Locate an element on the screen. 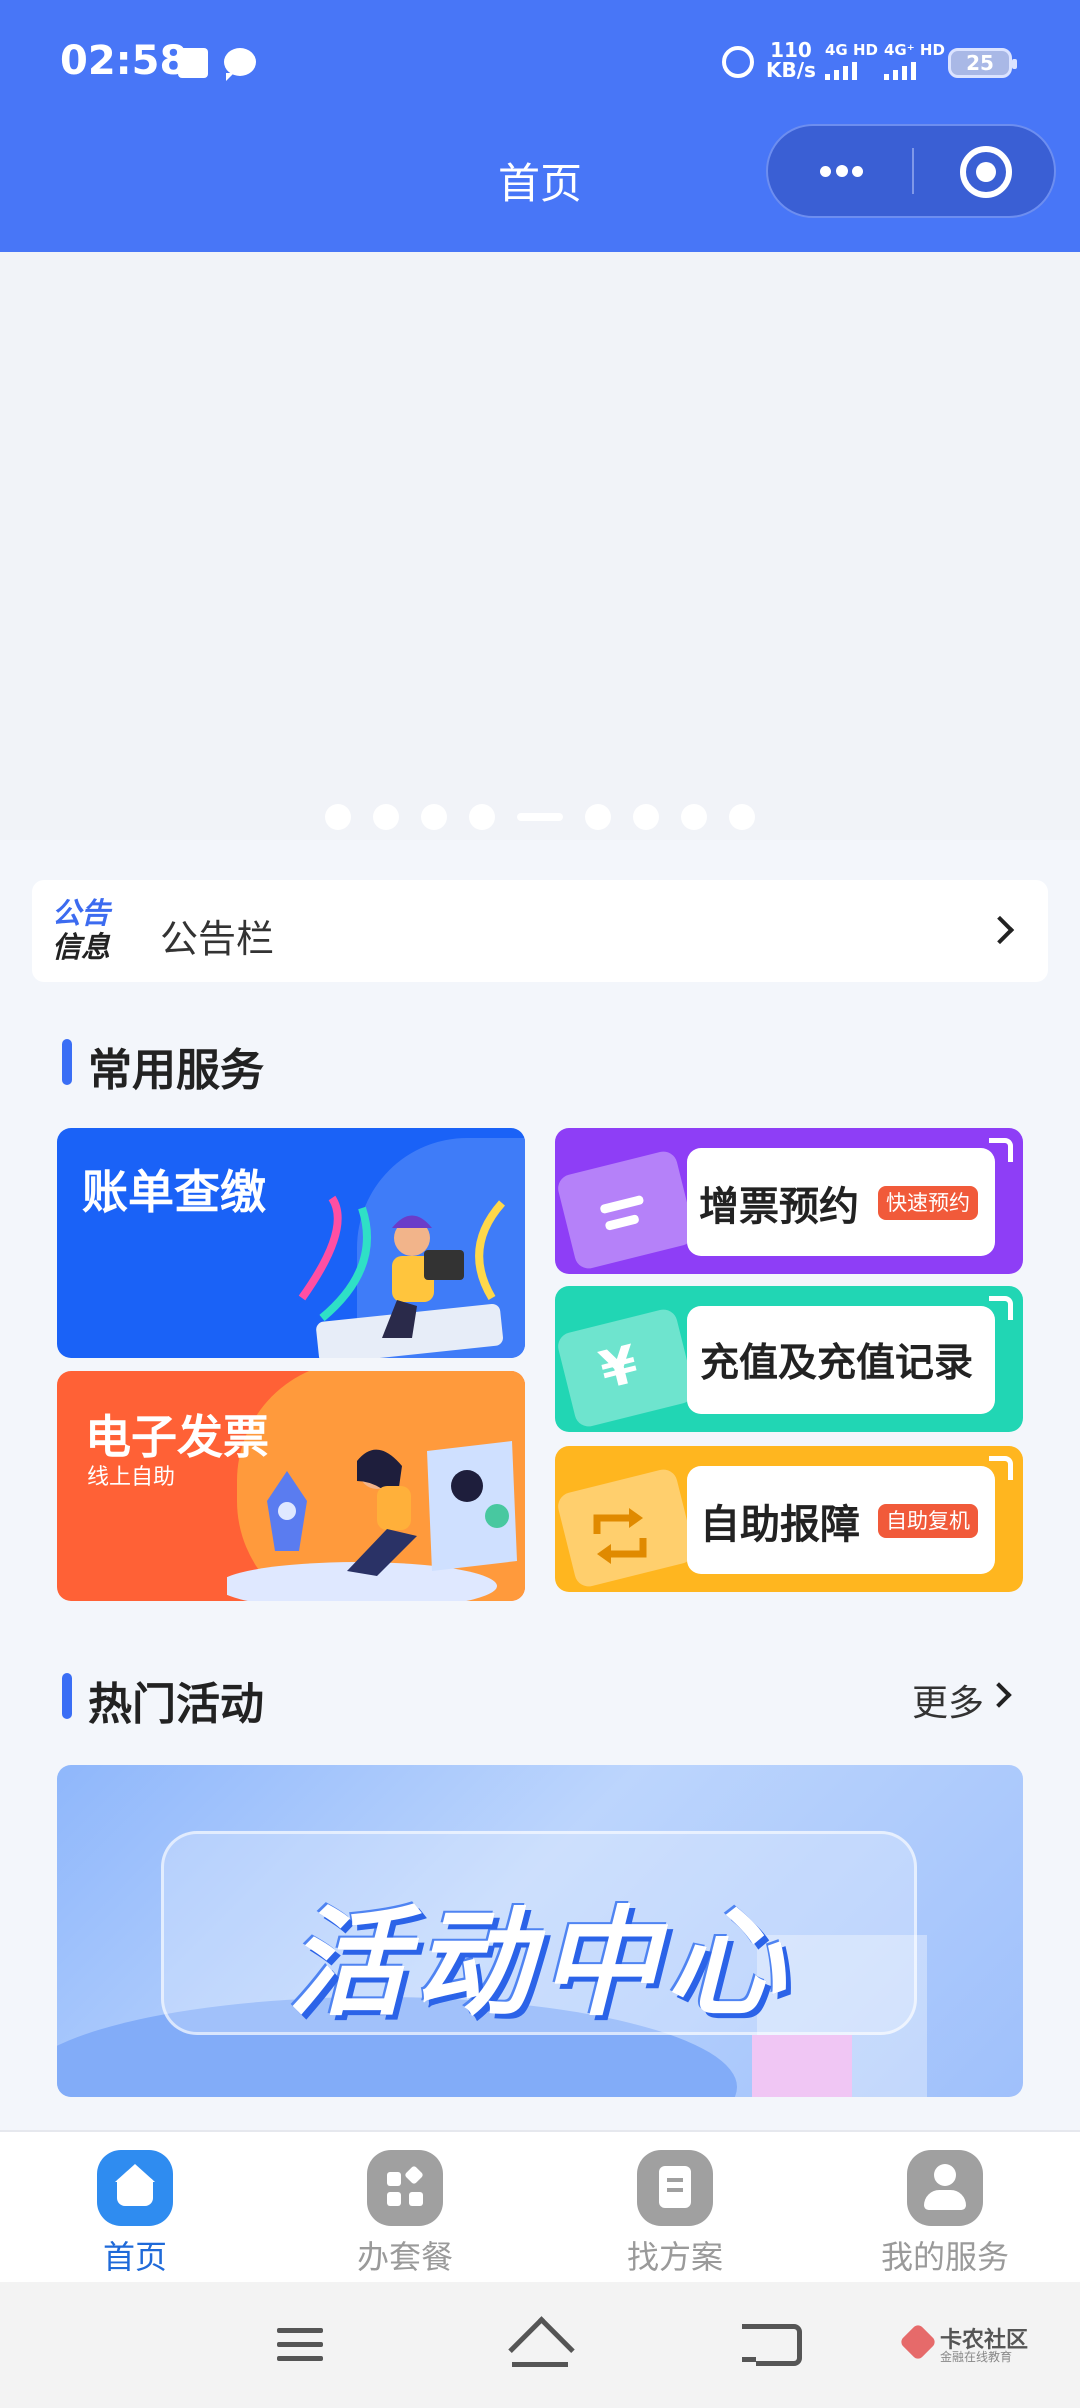 Image resolution: width=1080 pixels, height=2408 pixels. e-invoice-title: 电子发票 is located at coordinates (177, 1437).